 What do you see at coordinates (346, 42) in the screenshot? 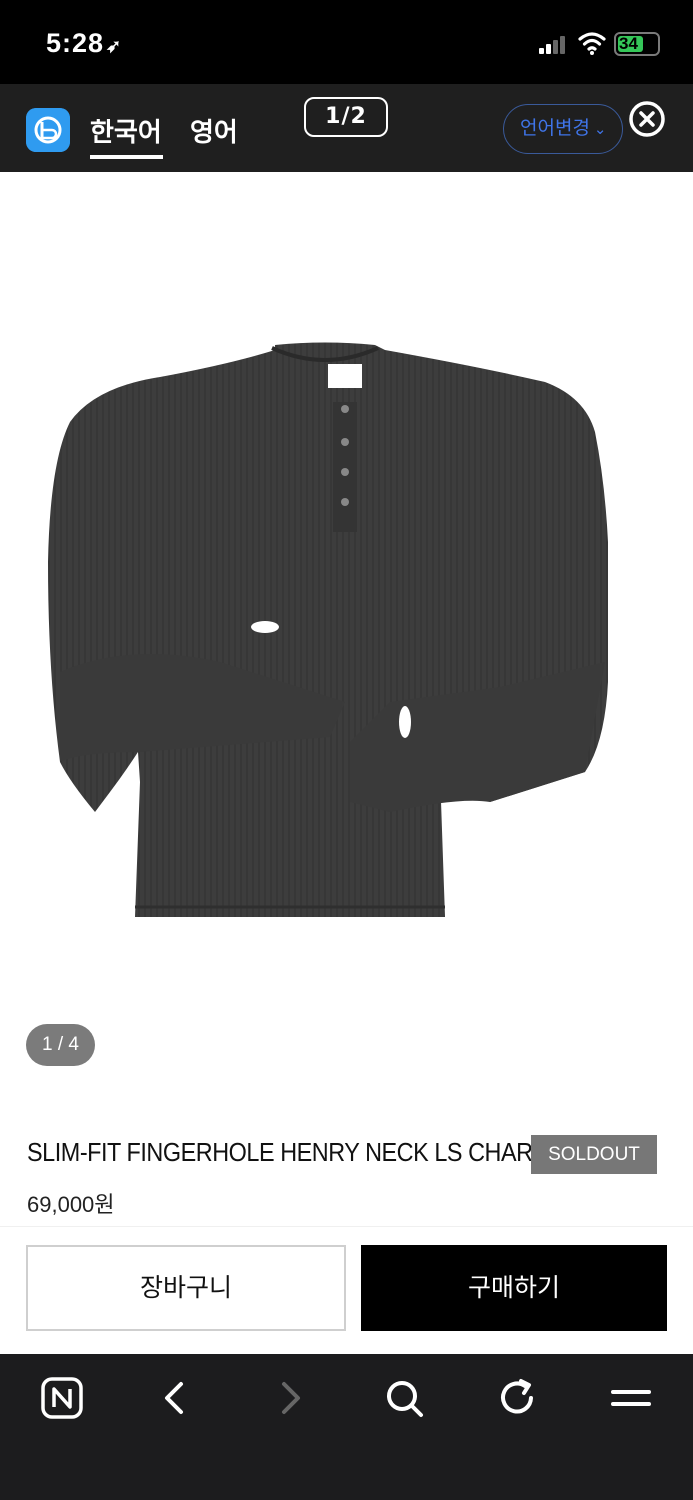
I see `status-bar: 5:28 ➶ 34` at bounding box center [346, 42].